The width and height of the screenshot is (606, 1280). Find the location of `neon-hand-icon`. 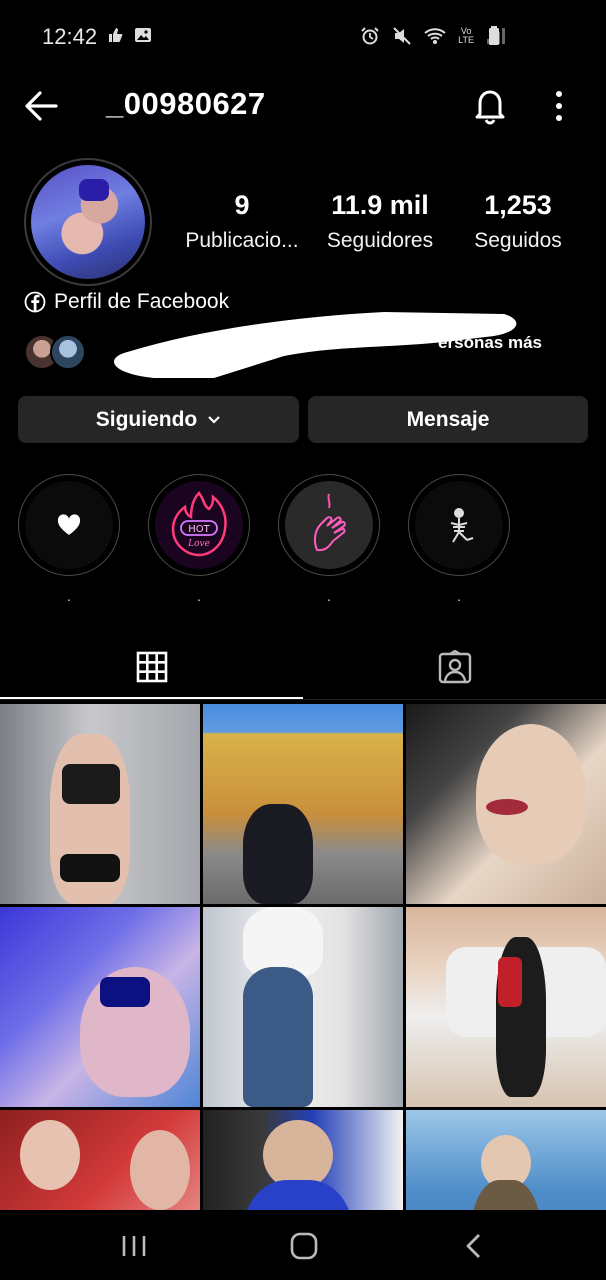

neon-hand-icon is located at coordinates (329, 522).